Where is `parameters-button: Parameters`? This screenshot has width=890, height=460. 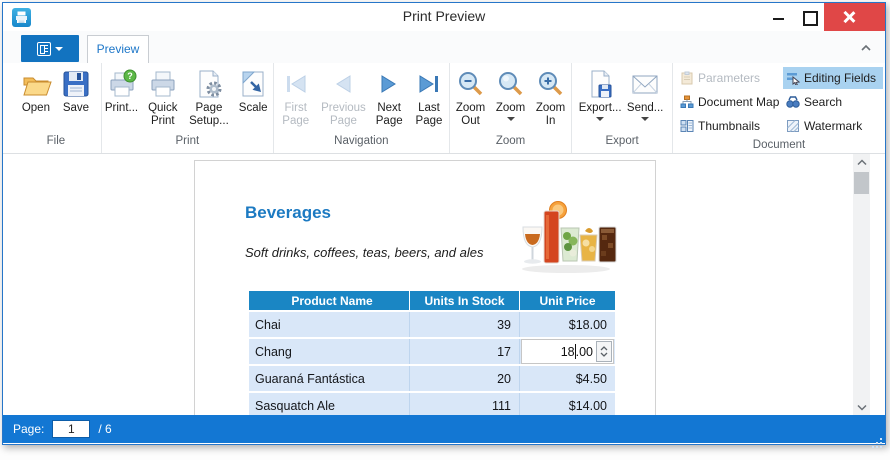
parameters-button: Parameters is located at coordinates (730, 78).